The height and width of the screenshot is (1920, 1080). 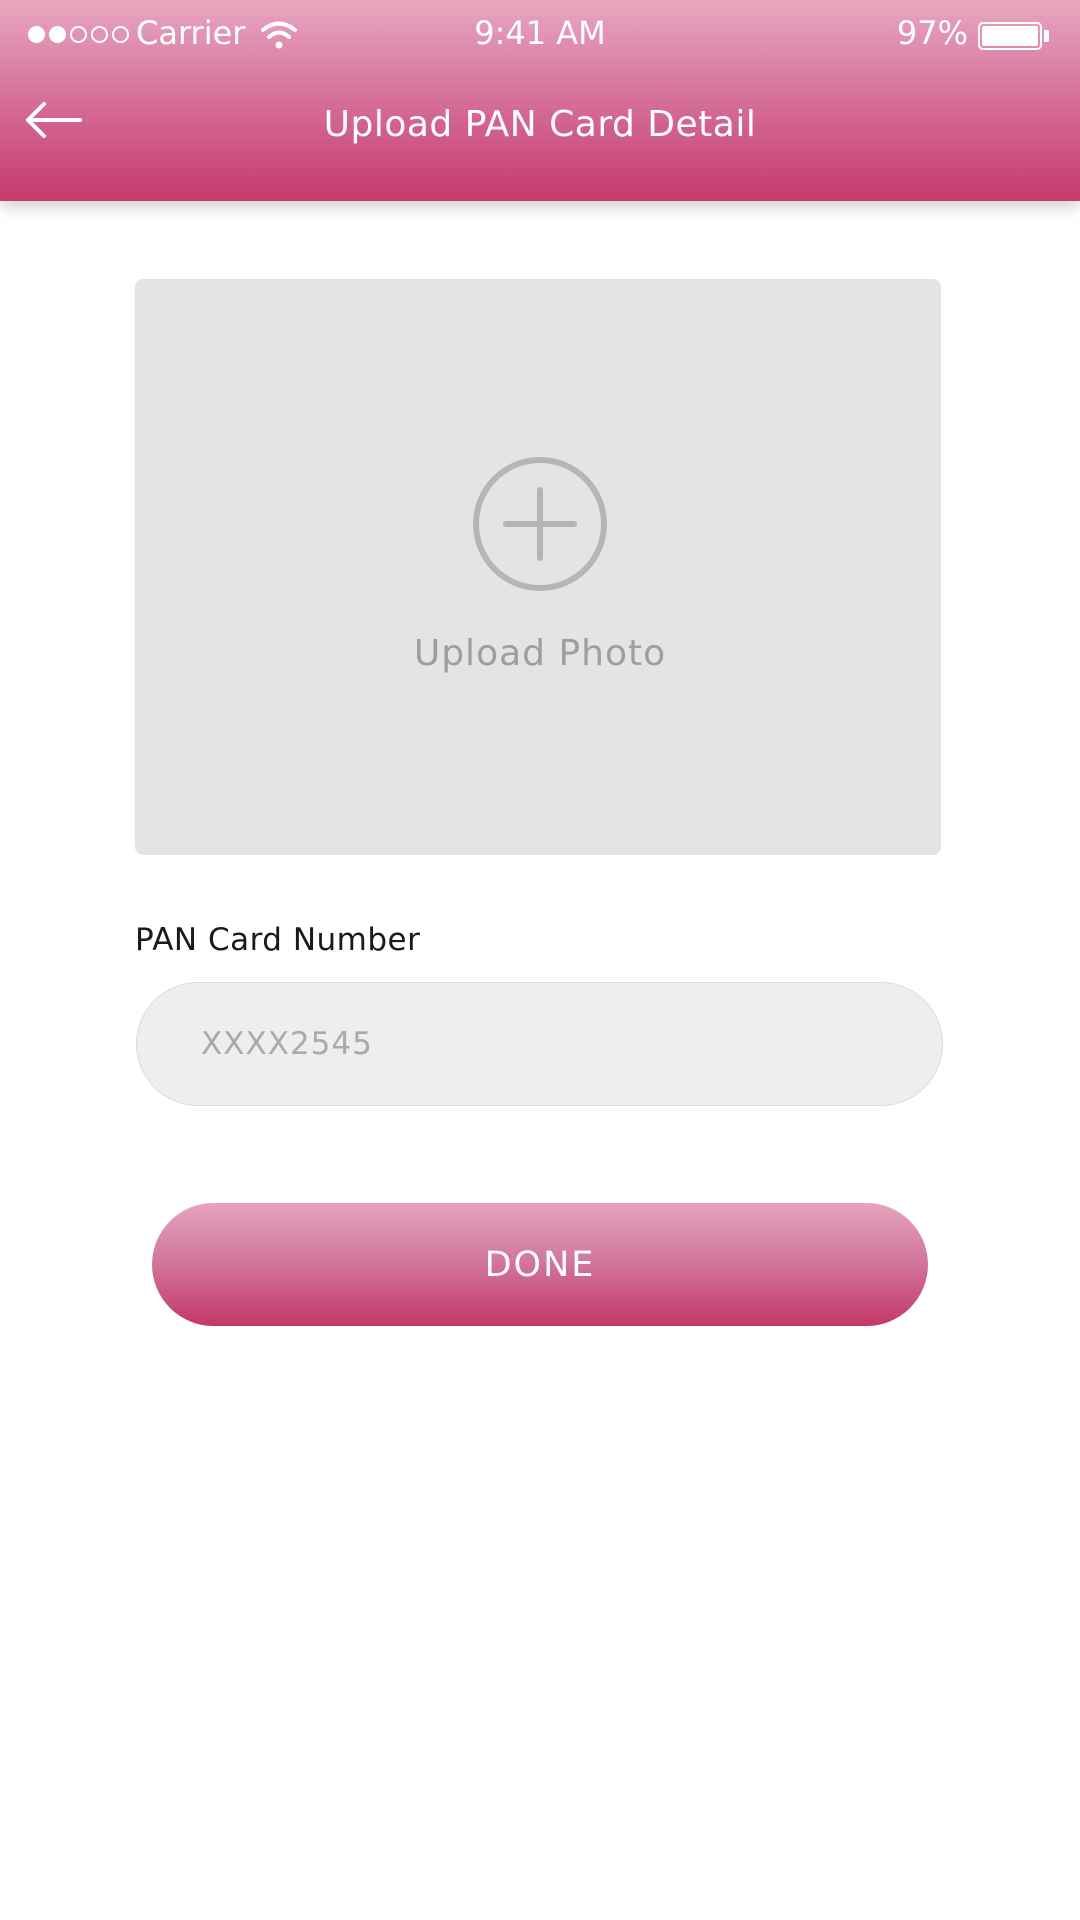 What do you see at coordinates (278, 940) in the screenshot?
I see `pan-card-number-label: PAN Card Number` at bounding box center [278, 940].